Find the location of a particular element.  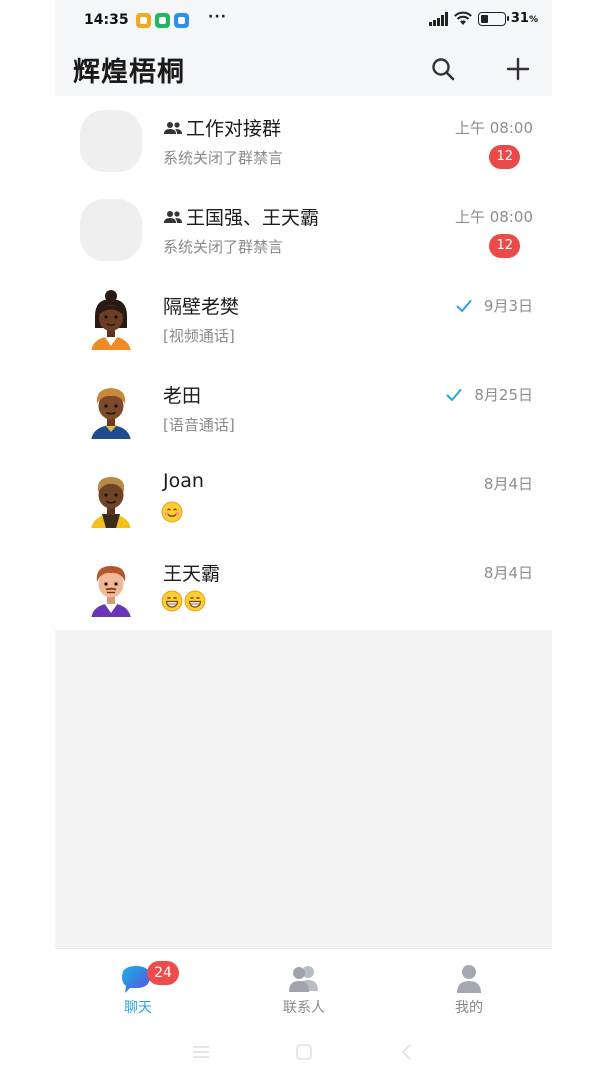

chat-name: 王天霸 is located at coordinates (192, 574).